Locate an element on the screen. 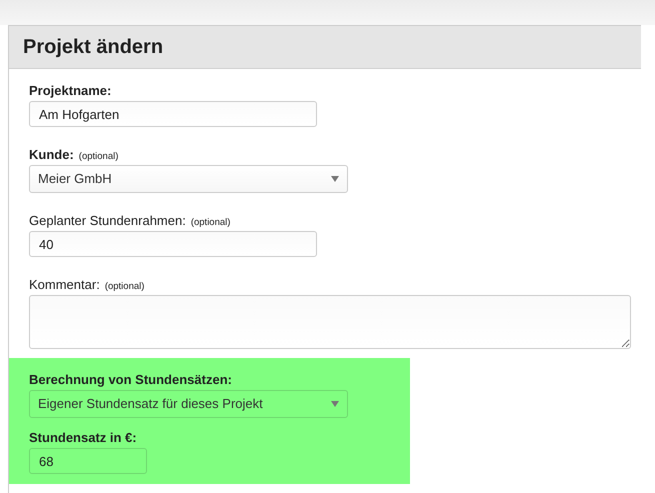  page-title: Projekt ändern is located at coordinates (93, 47).